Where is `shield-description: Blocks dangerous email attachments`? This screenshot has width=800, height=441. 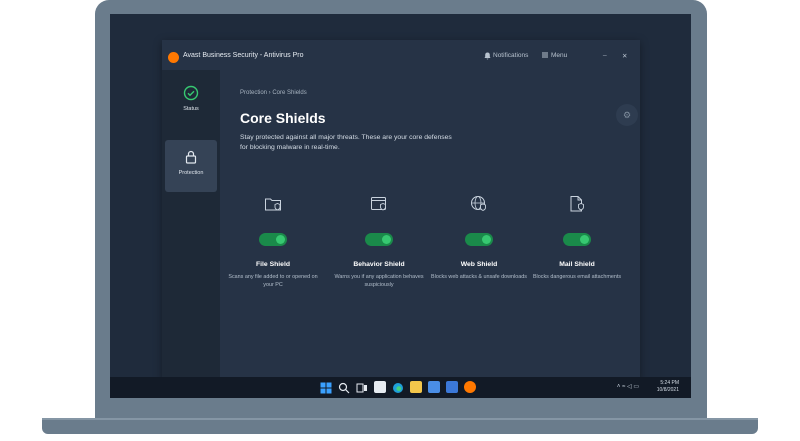 shield-description: Blocks dangerous email attachments is located at coordinates (577, 277).